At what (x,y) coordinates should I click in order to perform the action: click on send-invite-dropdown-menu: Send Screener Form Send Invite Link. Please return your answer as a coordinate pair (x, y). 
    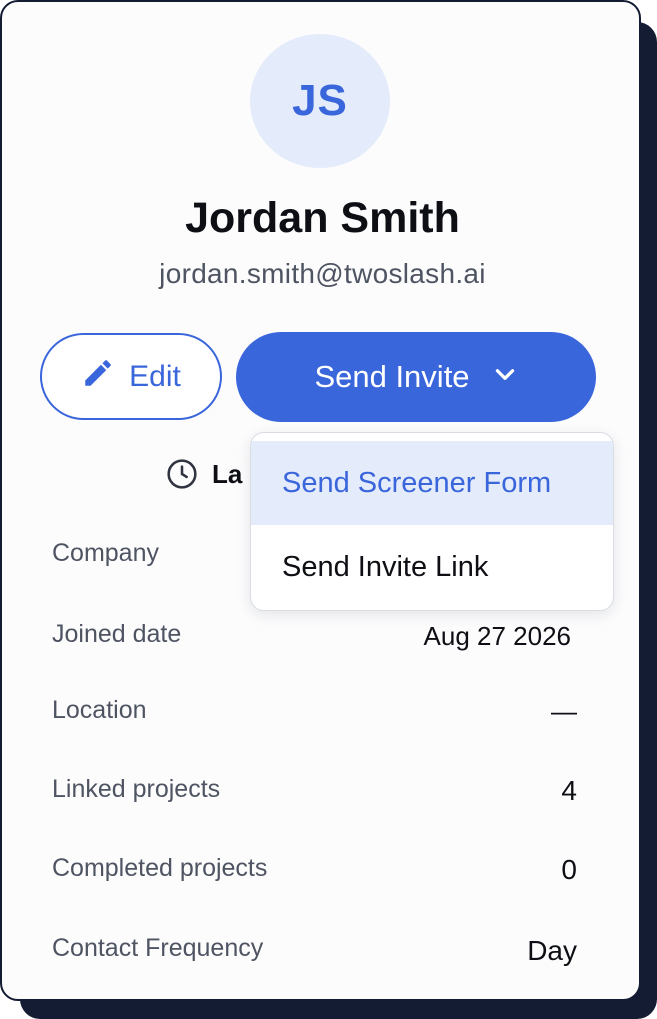
    Looking at the image, I should click on (432, 521).